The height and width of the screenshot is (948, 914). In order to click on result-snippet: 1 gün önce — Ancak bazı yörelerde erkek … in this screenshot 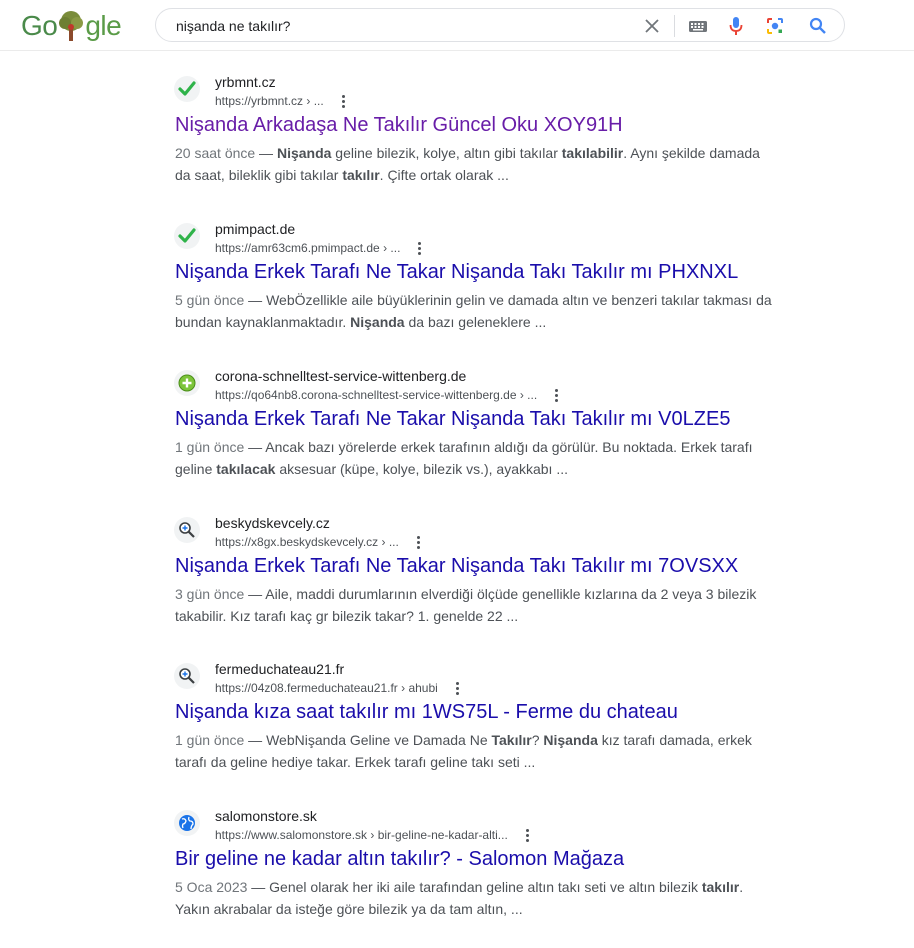, I will do `click(475, 458)`.